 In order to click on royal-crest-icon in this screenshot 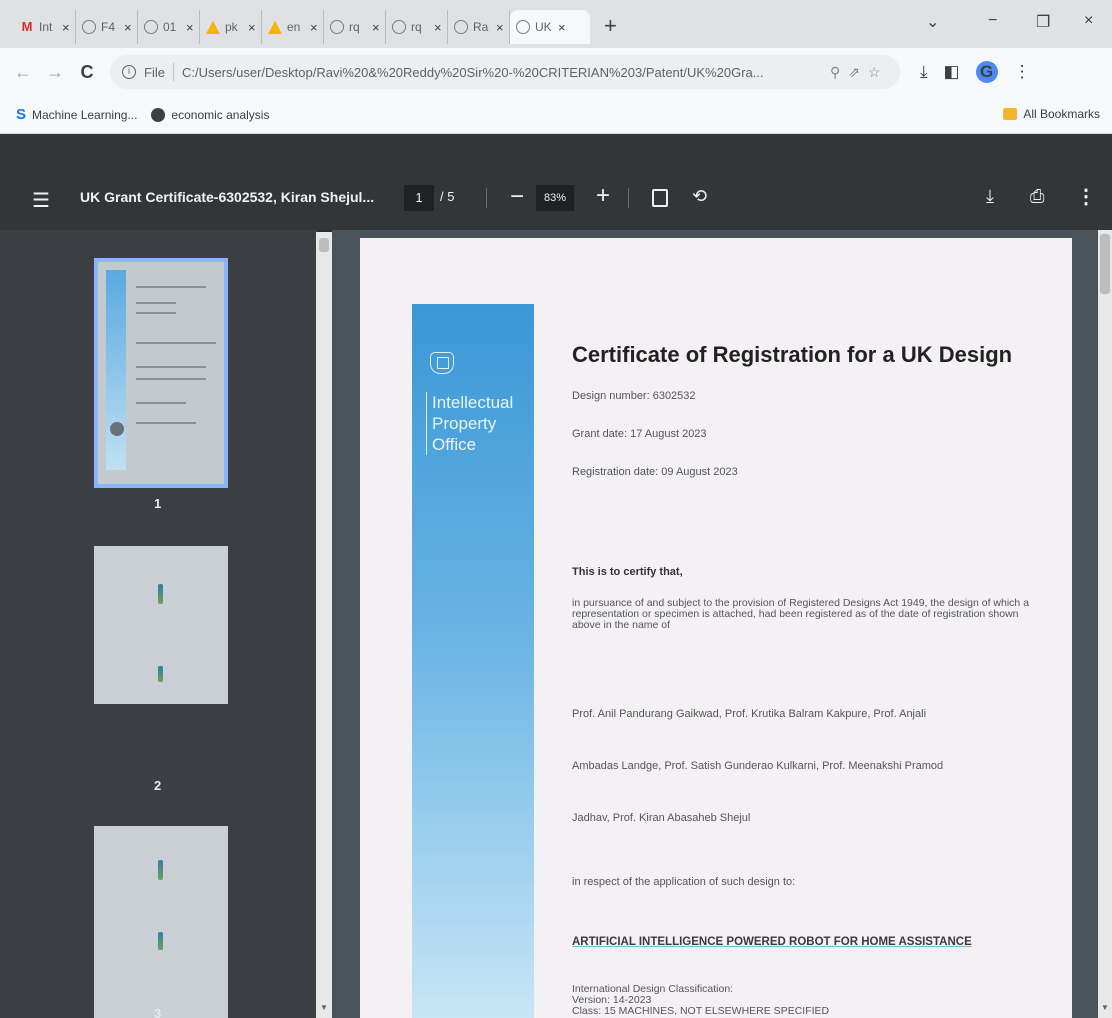, I will do `click(442, 363)`.